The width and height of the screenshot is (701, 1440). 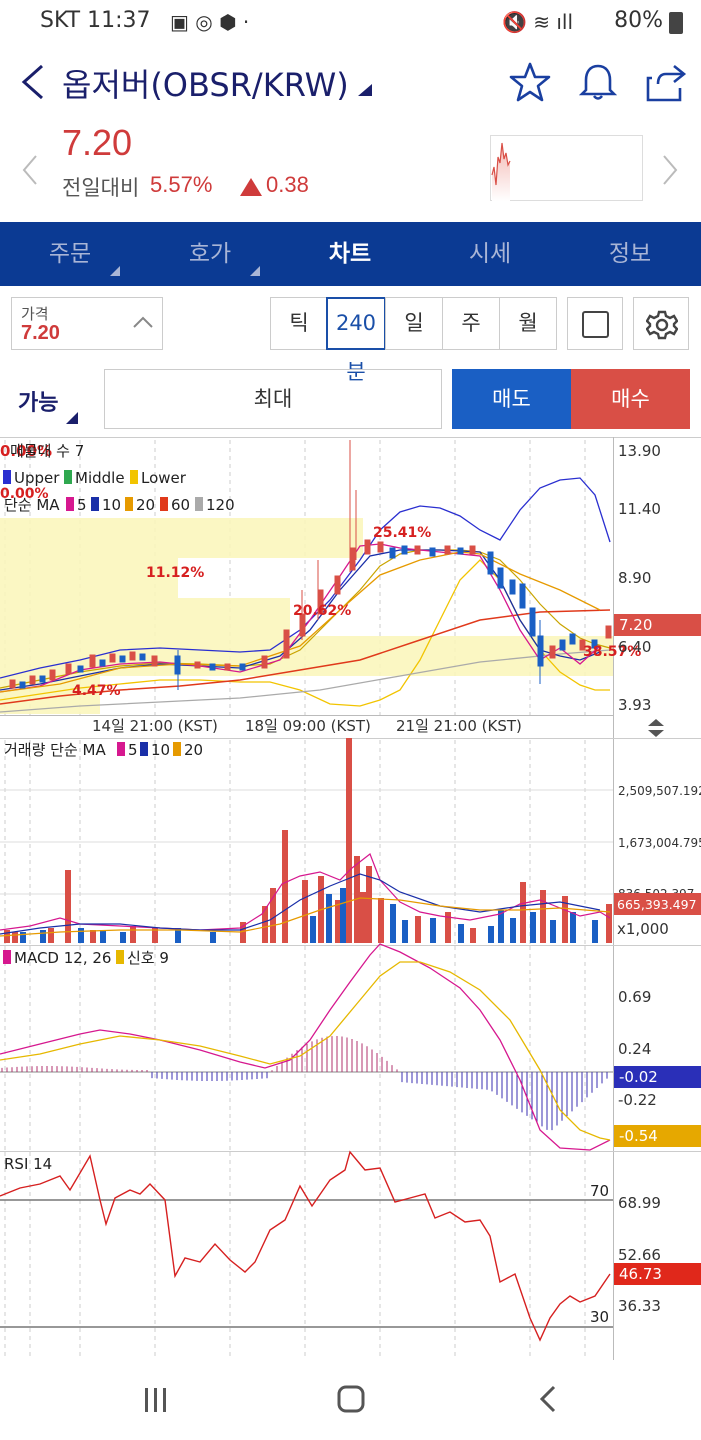 I want to click on signal-legend-label: 신호 9, so click(x=148, y=958).